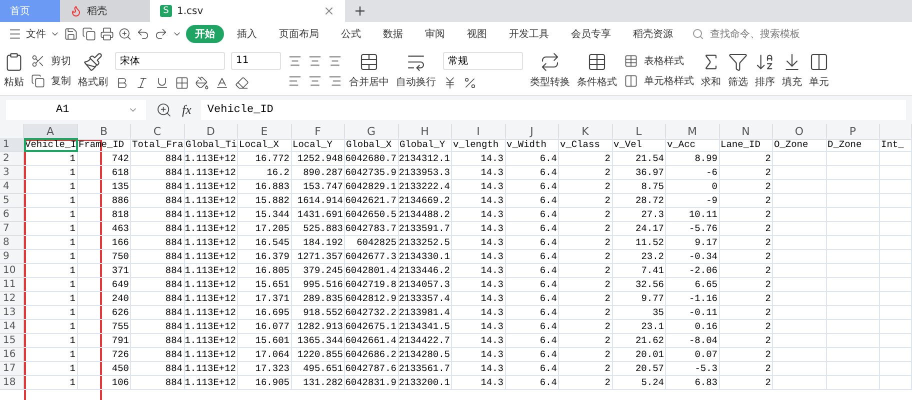  I want to click on row-header: 1, so click(12, 145).